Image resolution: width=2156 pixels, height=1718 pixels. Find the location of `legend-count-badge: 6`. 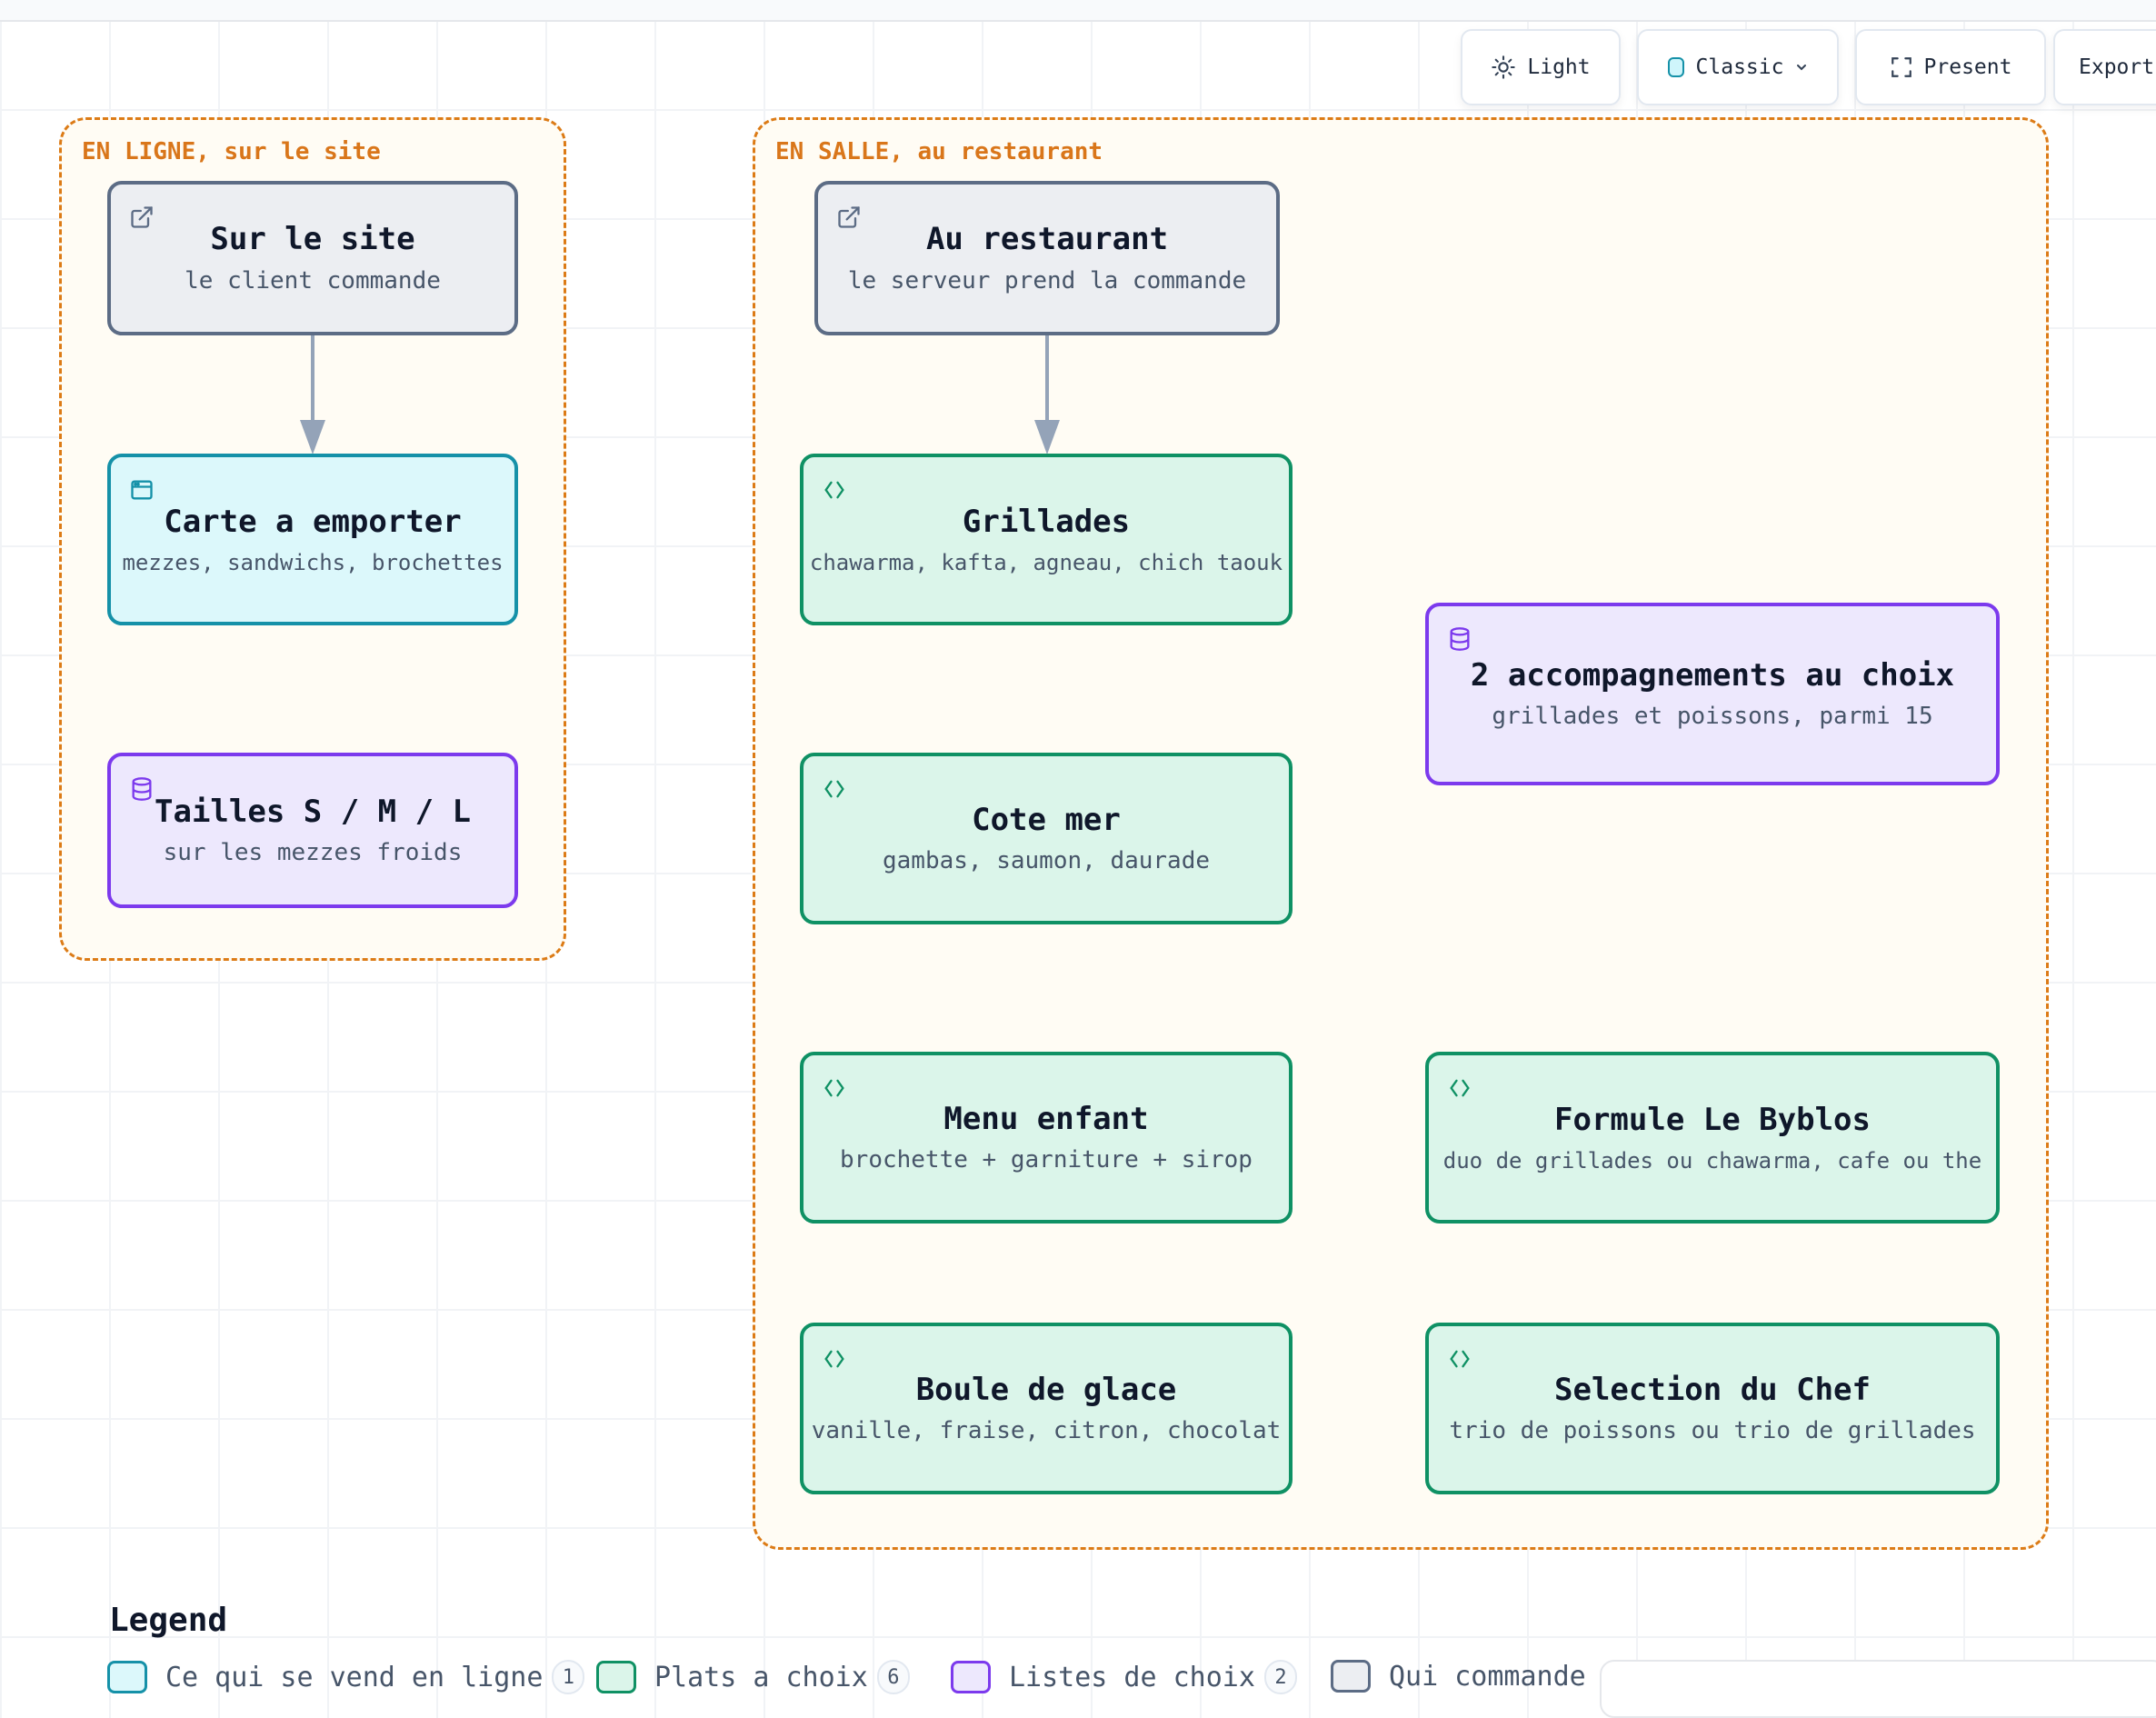

legend-count-badge: 6 is located at coordinates (893, 1677).